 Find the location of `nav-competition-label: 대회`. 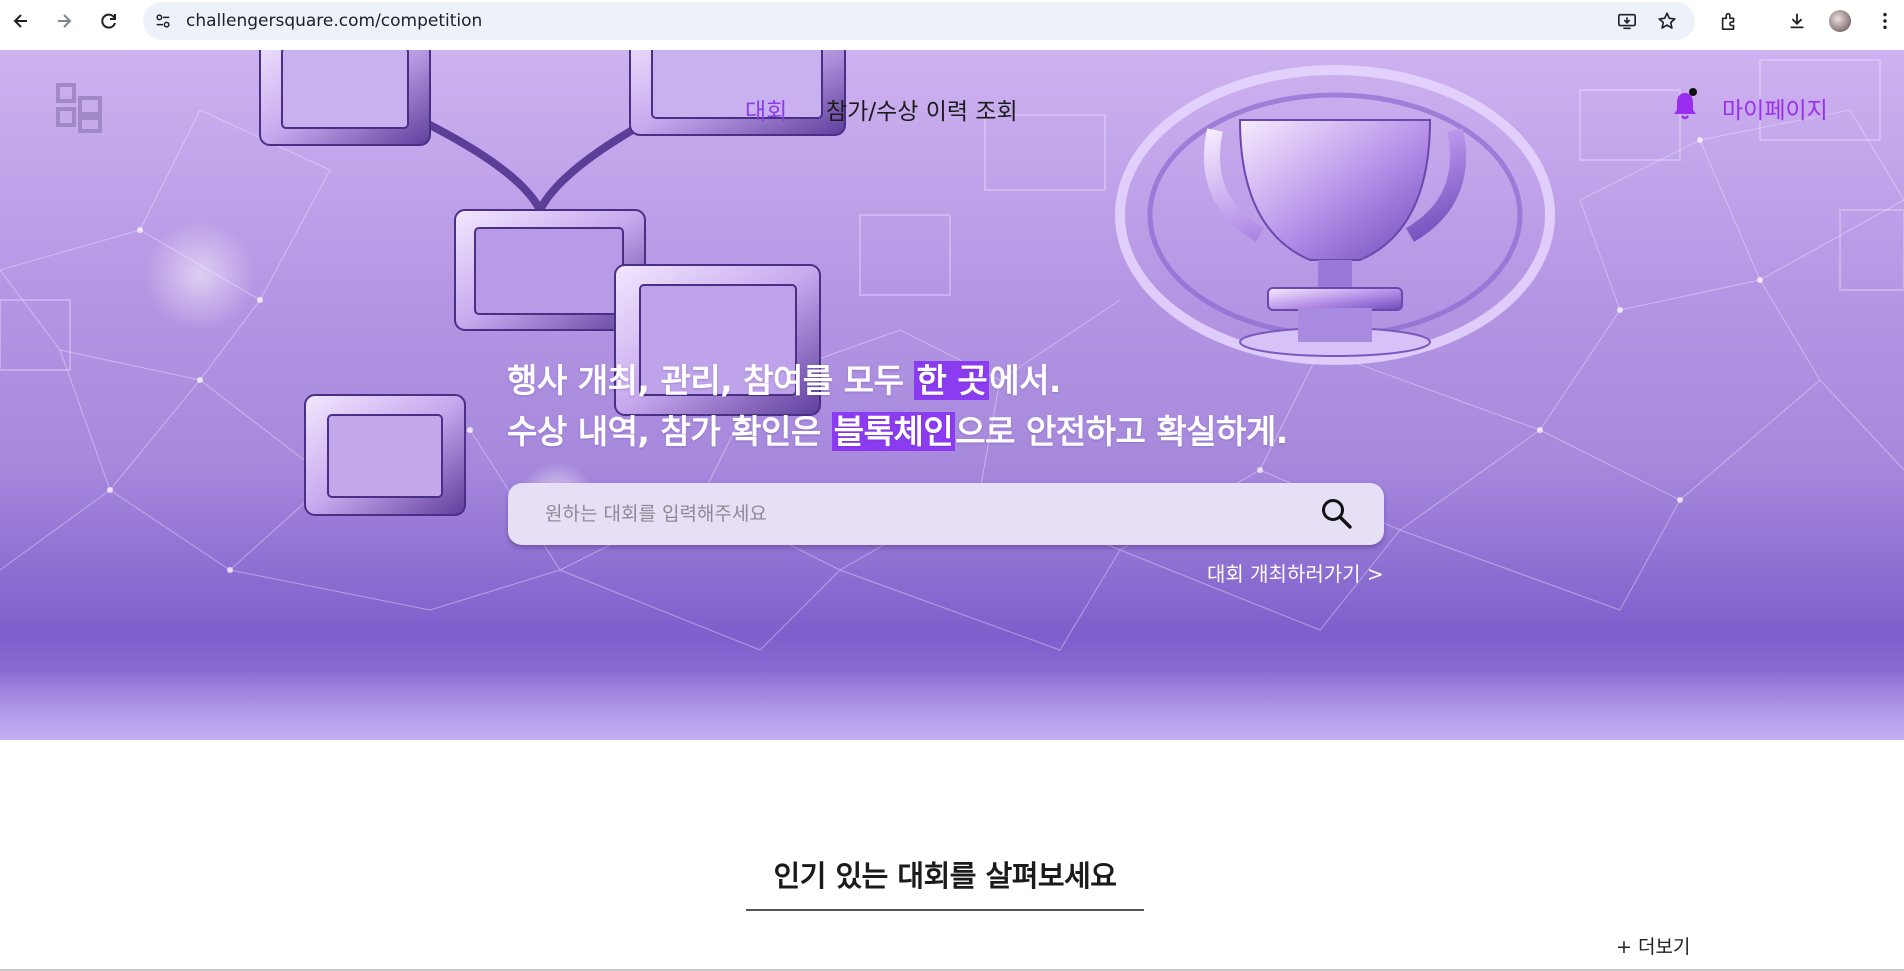

nav-competition-label: 대회 is located at coordinates (766, 109).